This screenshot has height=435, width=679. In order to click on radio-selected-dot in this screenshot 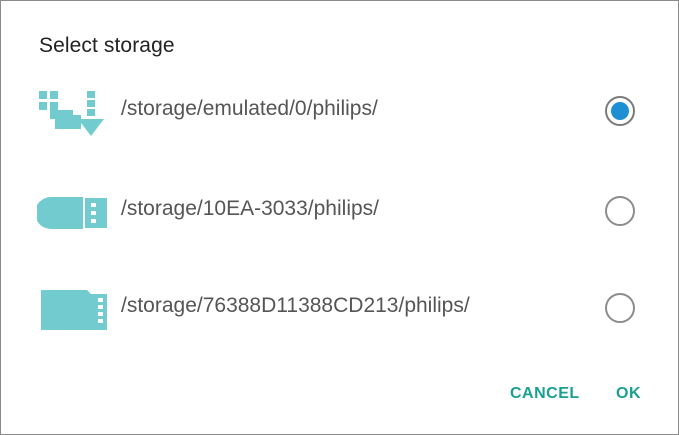, I will do `click(620, 111)`.